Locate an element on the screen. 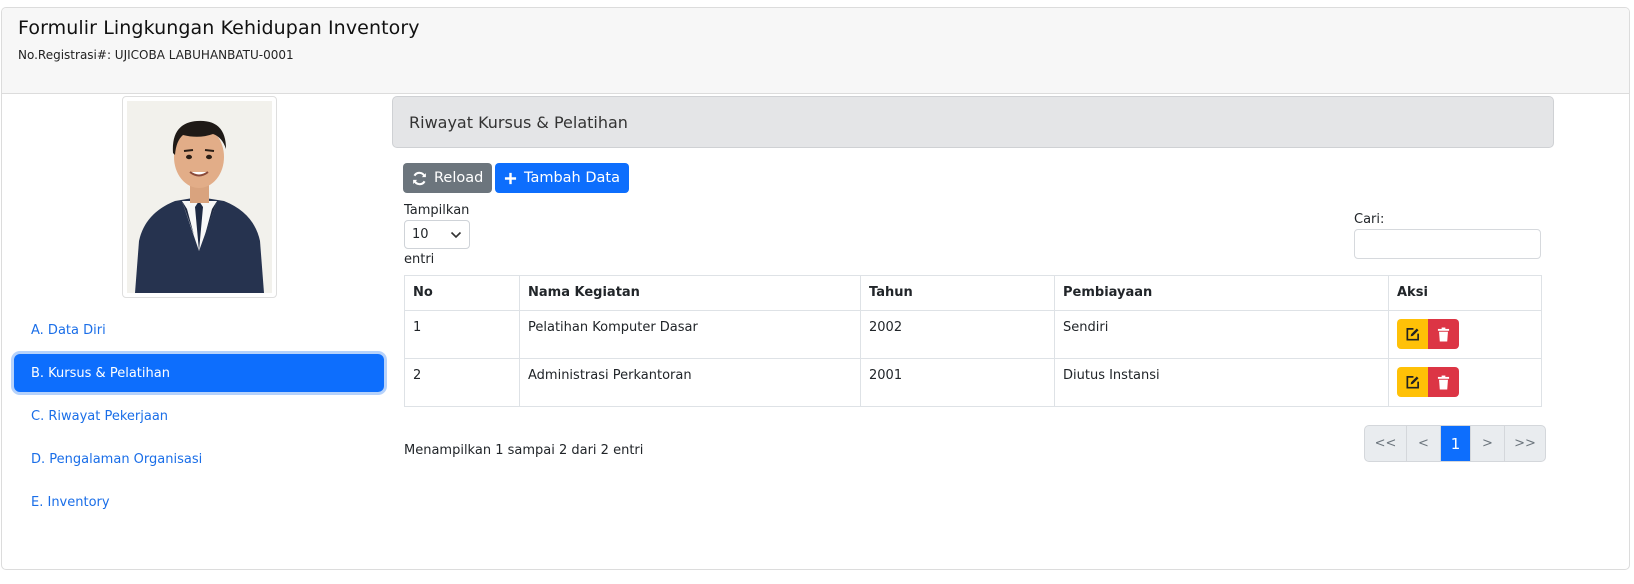 Image resolution: width=1634 pixels, height=584 pixels. sidebar-item-label: A. Data Diri is located at coordinates (68, 330).